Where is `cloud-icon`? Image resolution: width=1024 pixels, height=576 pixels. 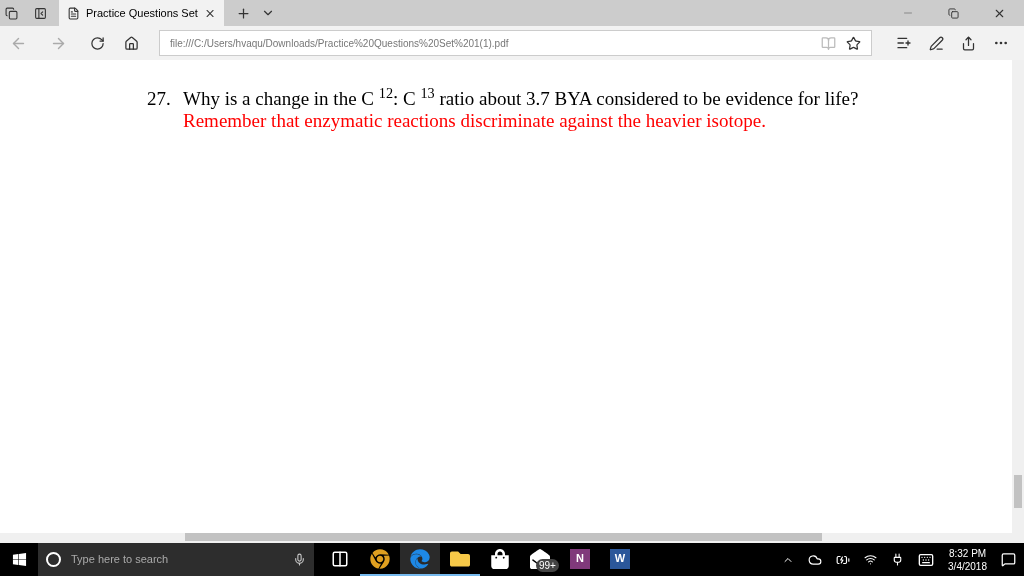 cloud-icon is located at coordinates (815, 559).